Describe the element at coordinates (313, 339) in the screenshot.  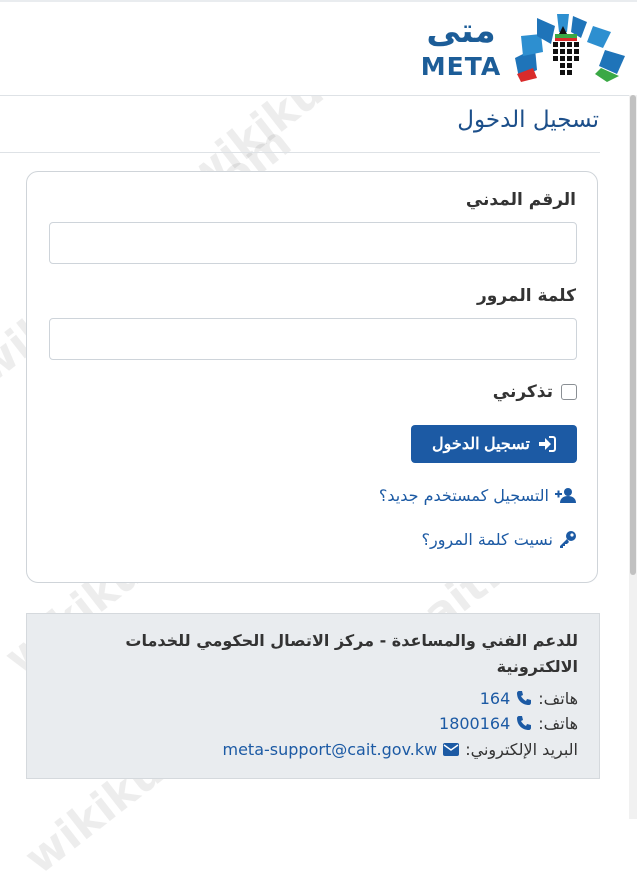
I see `password-input` at that location.